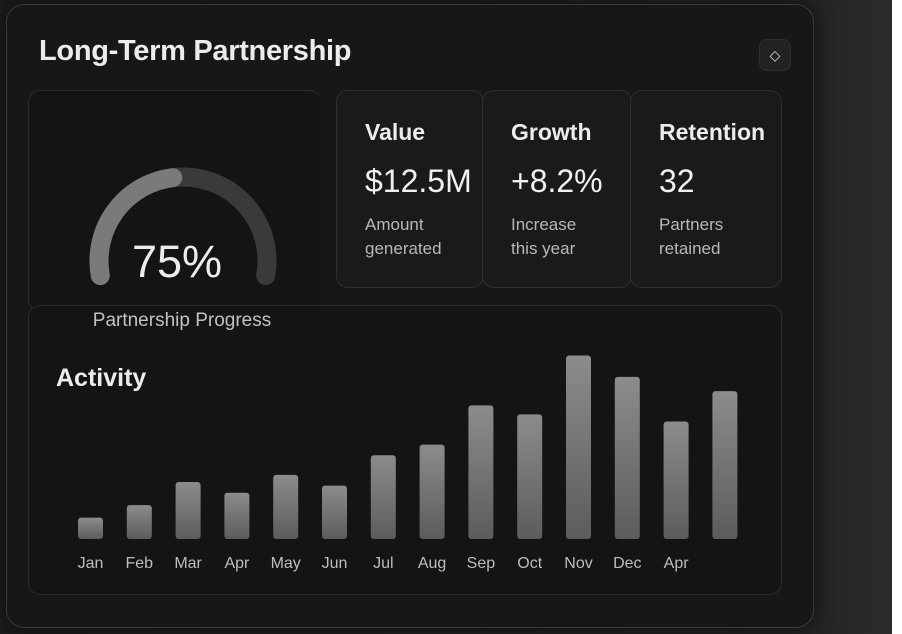 The image size is (902, 634). I want to click on activity-month-label: Oct, so click(529, 563).